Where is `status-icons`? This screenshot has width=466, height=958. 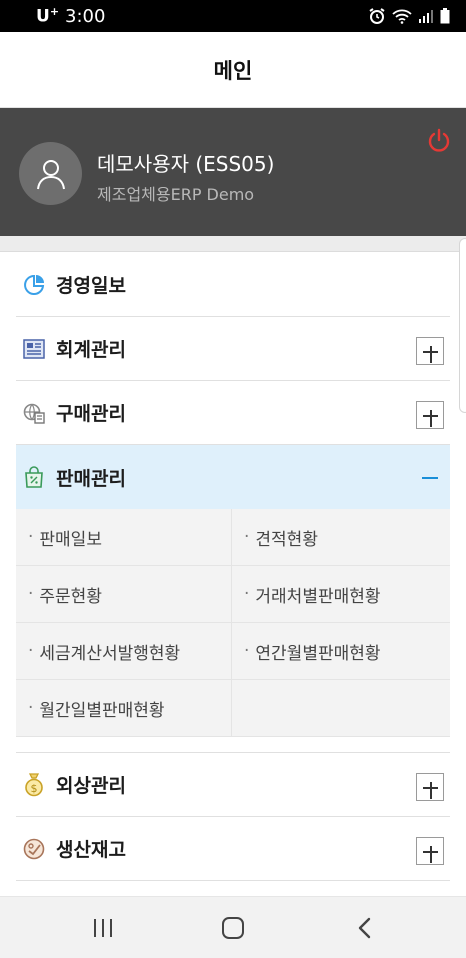 status-icons is located at coordinates (409, 16).